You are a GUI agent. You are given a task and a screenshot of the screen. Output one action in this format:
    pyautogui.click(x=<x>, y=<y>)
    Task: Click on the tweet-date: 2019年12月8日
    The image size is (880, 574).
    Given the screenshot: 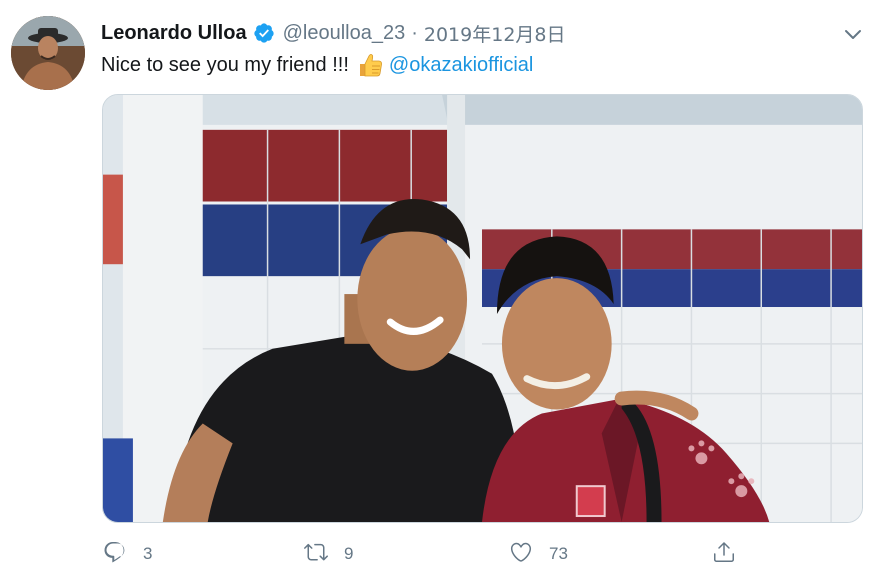 What is the action you would take?
    pyautogui.click(x=495, y=33)
    